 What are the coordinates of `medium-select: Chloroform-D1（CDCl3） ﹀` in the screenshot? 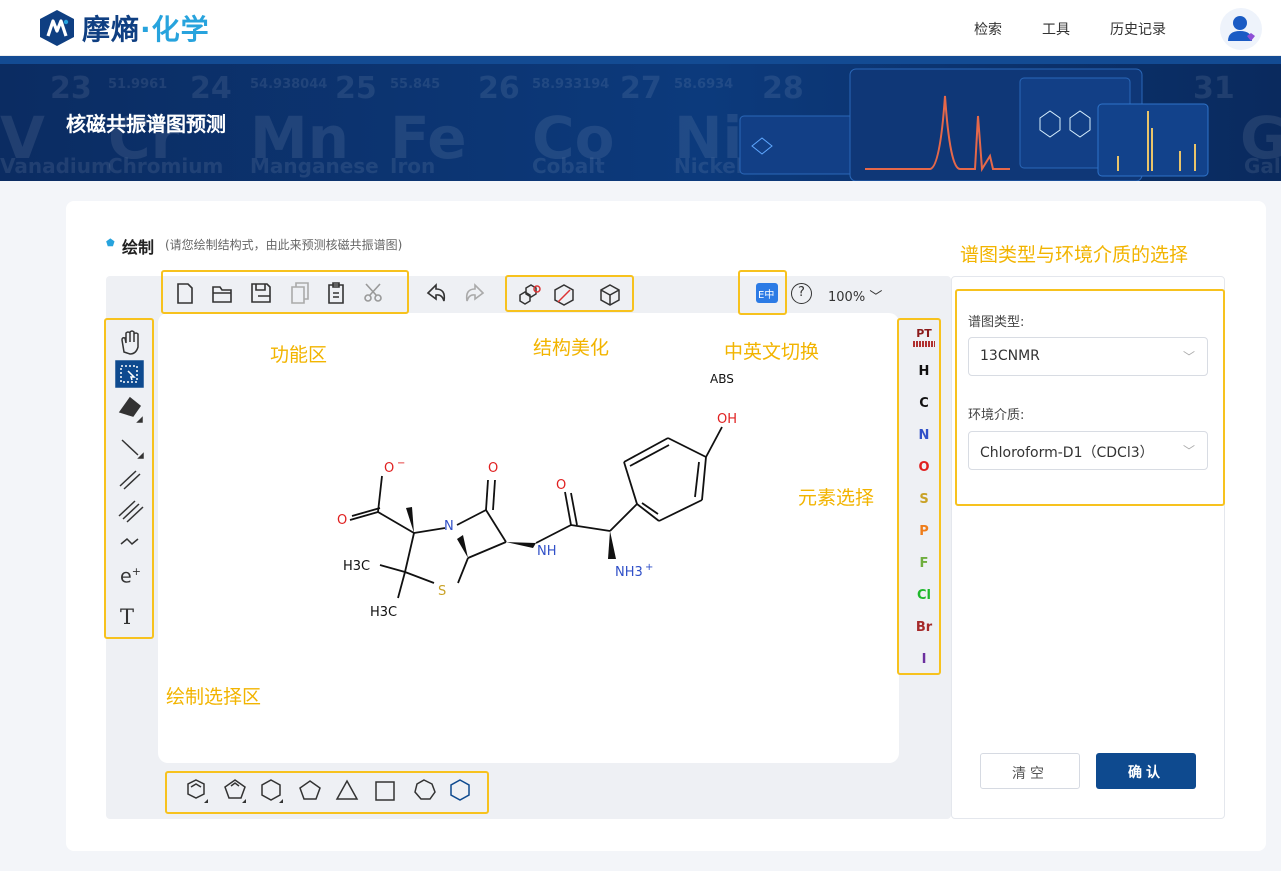 It's located at (1088, 450).